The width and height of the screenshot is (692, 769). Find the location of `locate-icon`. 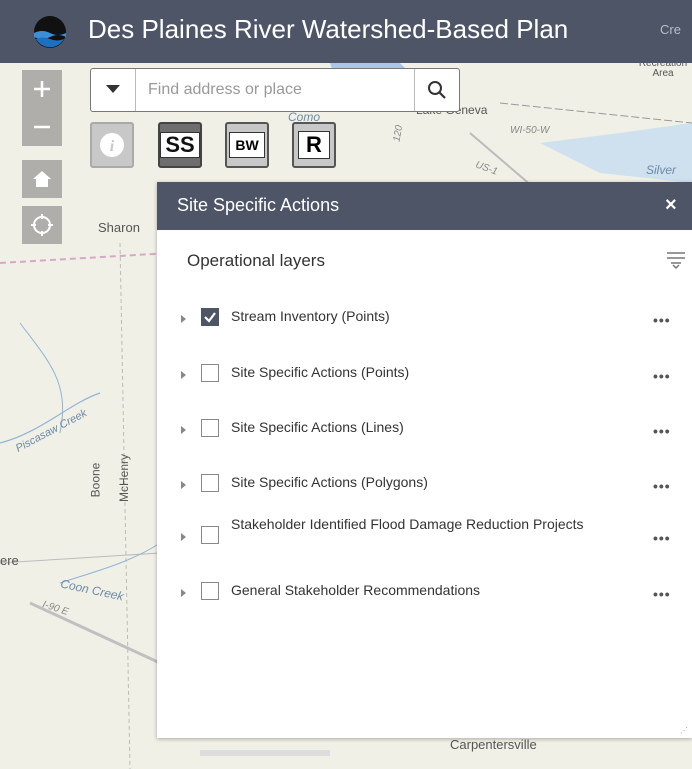

locate-icon is located at coordinates (42, 225).